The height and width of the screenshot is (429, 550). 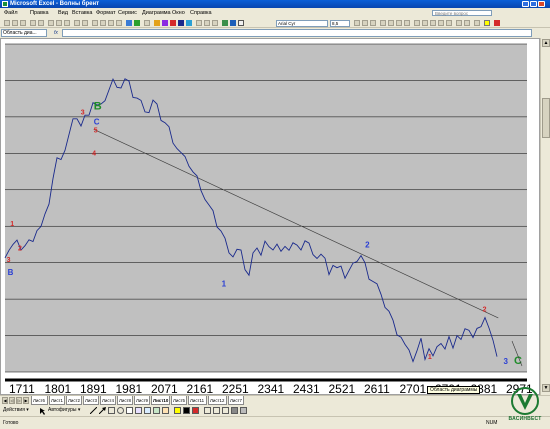 What do you see at coordinates (233, 23) in the screenshot?
I see `word-icon` at bounding box center [233, 23].